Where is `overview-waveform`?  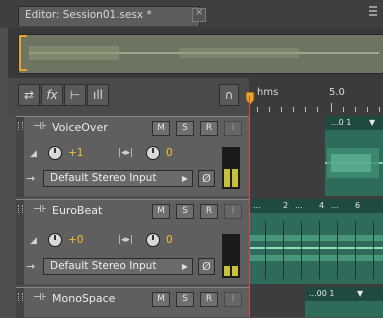
overview-waveform is located at coordinates (204, 53).